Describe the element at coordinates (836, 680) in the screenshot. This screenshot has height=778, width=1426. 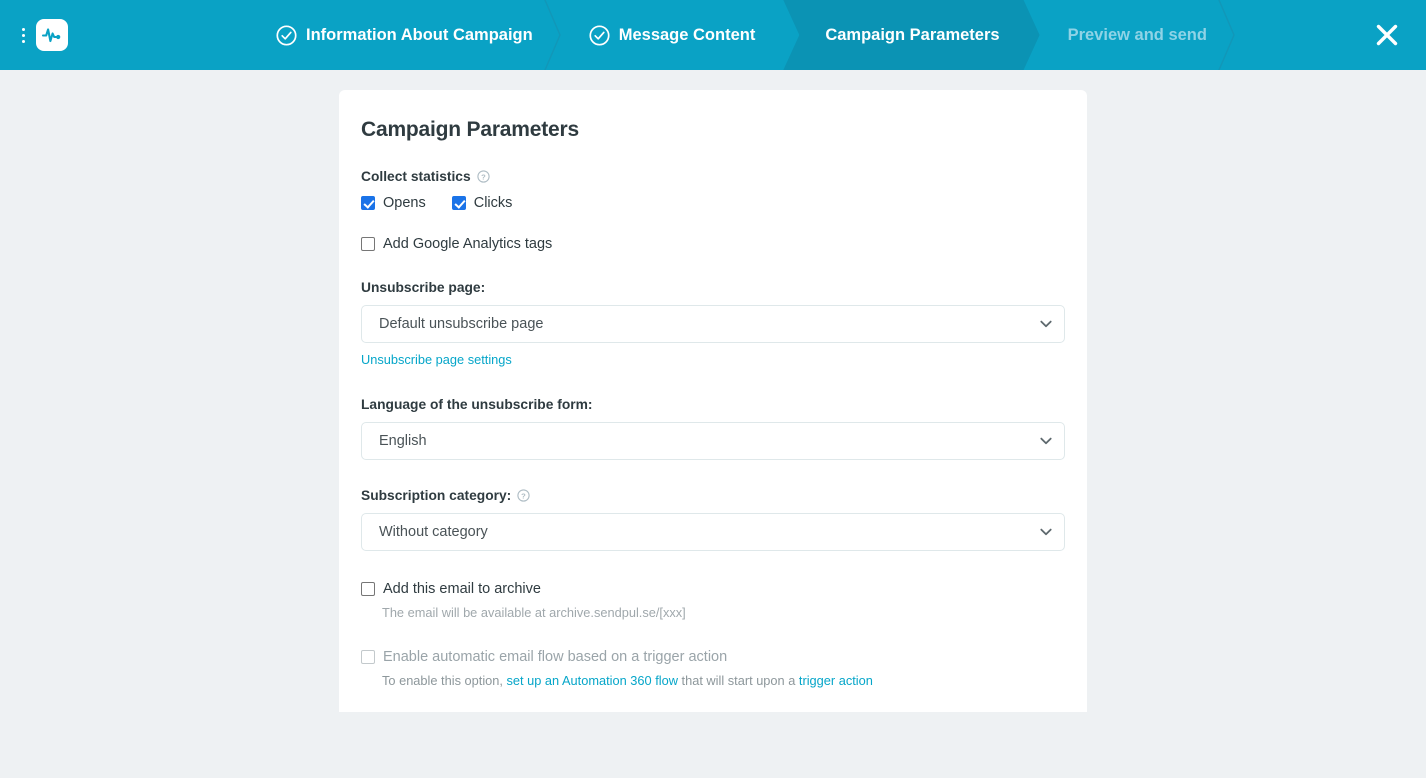
I see `trigger-action-link: trigger action` at that location.